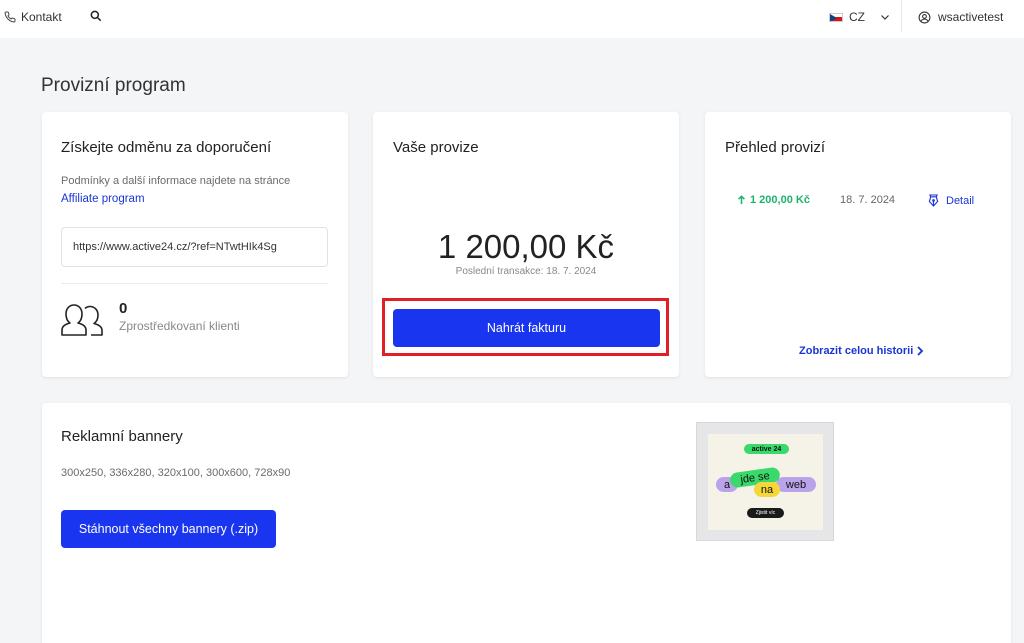  What do you see at coordinates (775, 147) in the screenshot?
I see `overview-title: Přehled provizí` at bounding box center [775, 147].